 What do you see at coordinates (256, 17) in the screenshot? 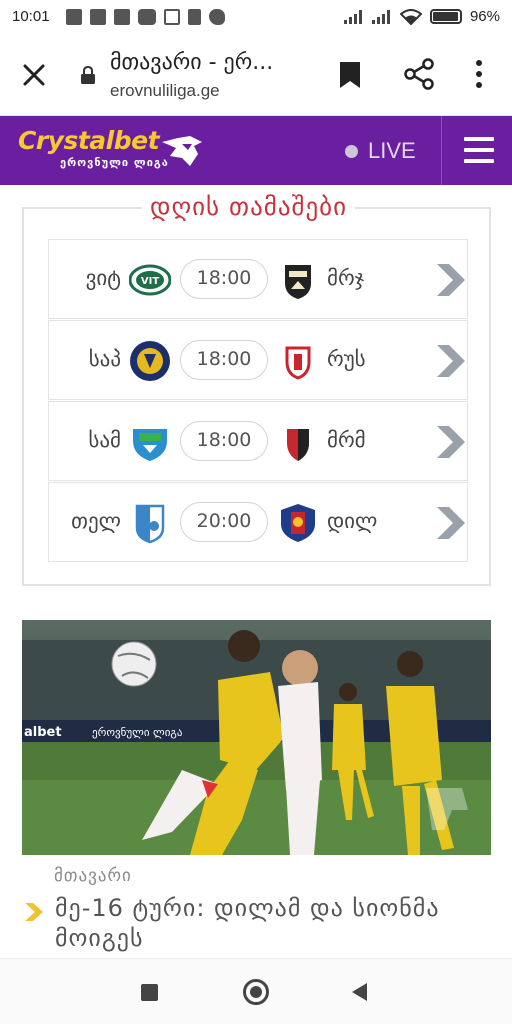
I see `status-bar: 10:01 96%` at bounding box center [256, 17].